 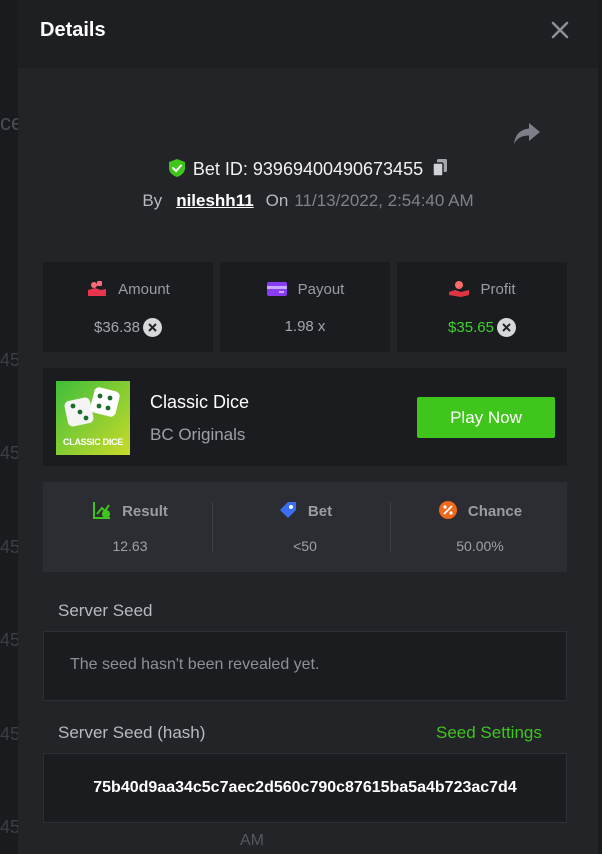 I want to click on copy-bet-id-button, so click(x=440, y=170).